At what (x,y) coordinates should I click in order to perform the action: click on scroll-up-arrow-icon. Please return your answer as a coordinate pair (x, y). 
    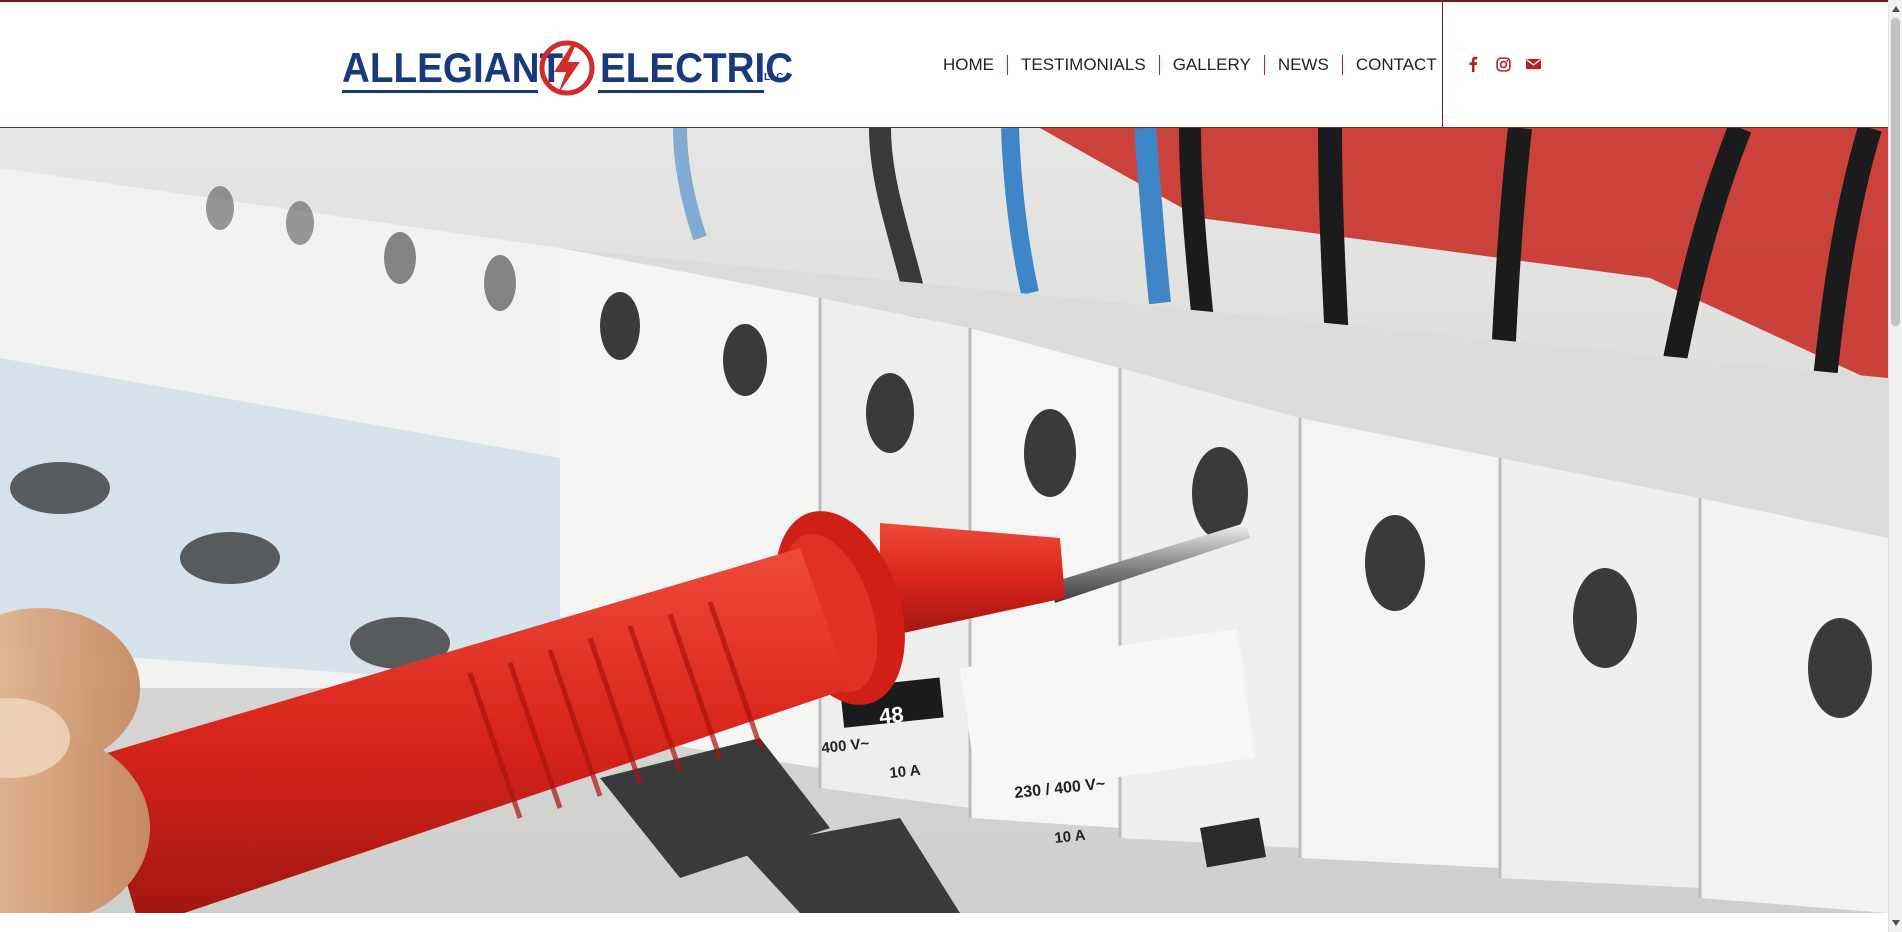
    Looking at the image, I should click on (1896, 9).